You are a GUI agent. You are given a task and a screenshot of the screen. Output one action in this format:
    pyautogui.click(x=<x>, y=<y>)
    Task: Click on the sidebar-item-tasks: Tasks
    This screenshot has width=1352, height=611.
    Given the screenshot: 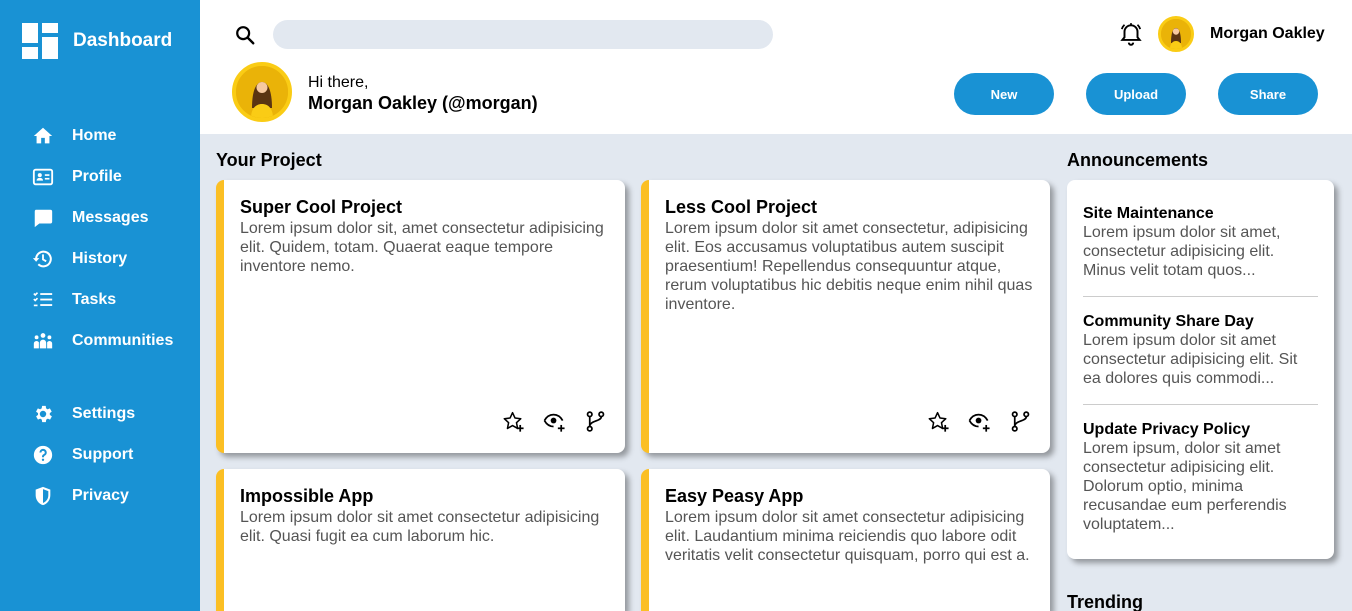 What is the action you would take?
    pyautogui.click(x=102, y=299)
    